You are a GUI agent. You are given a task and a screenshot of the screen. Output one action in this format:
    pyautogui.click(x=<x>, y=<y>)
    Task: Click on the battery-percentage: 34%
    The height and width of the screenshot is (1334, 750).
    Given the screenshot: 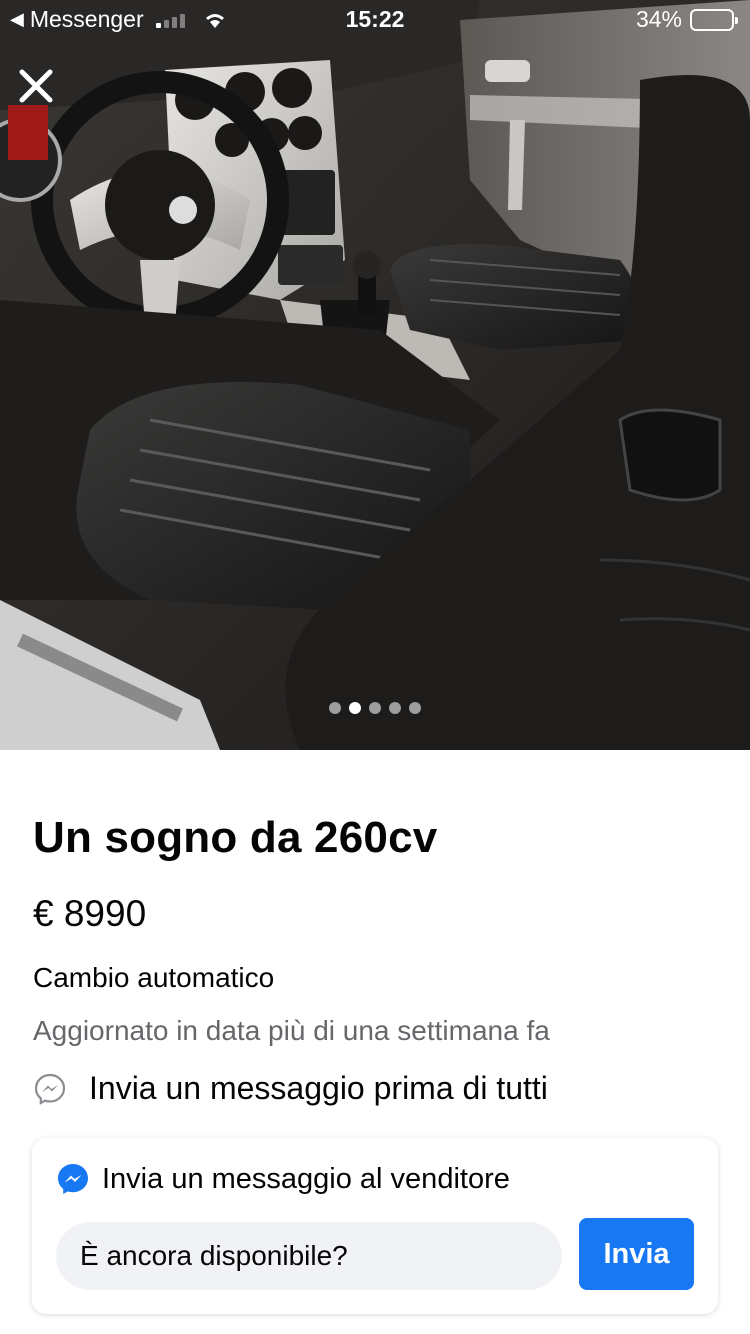 What is the action you would take?
    pyautogui.click(x=658, y=19)
    